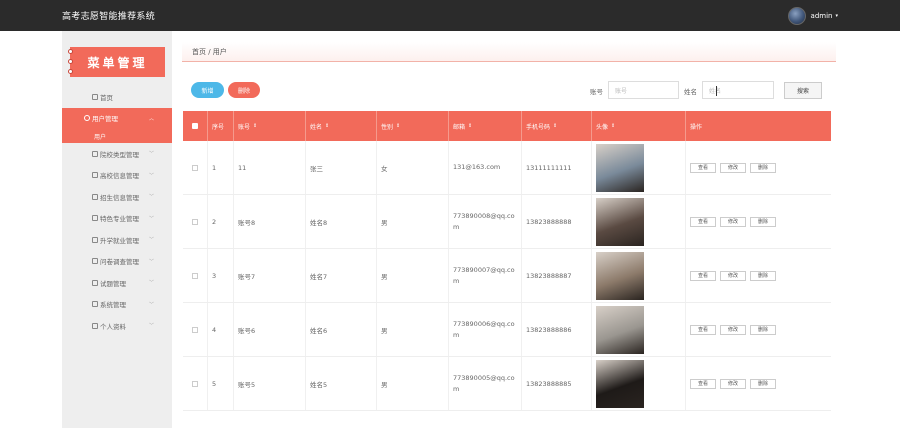 The height and width of the screenshot is (428, 900). What do you see at coordinates (557, 221) in the screenshot?
I see `cell-phone: 13823888888` at bounding box center [557, 221].